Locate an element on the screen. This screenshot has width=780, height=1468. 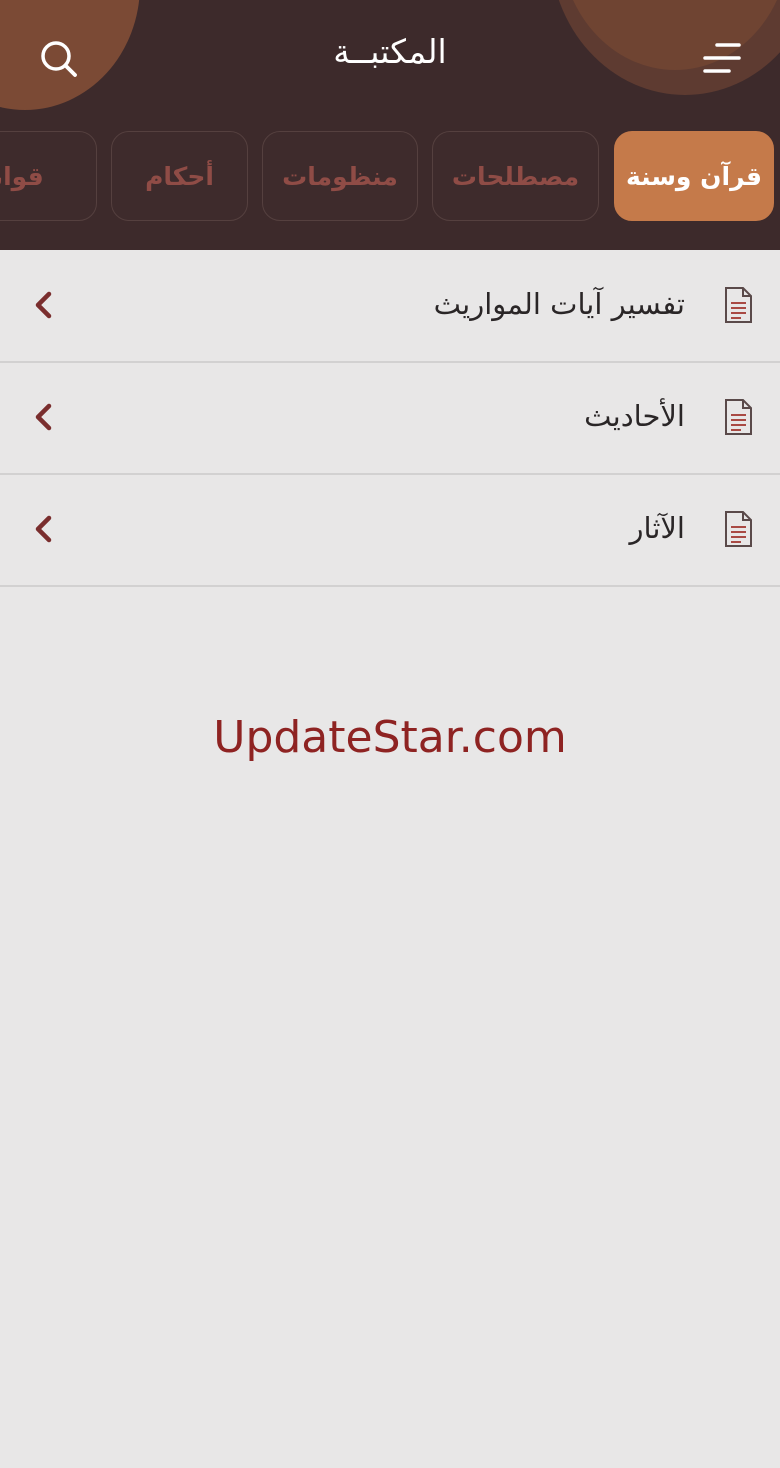
tab-terms: مصطلحات is located at coordinates (515, 176).